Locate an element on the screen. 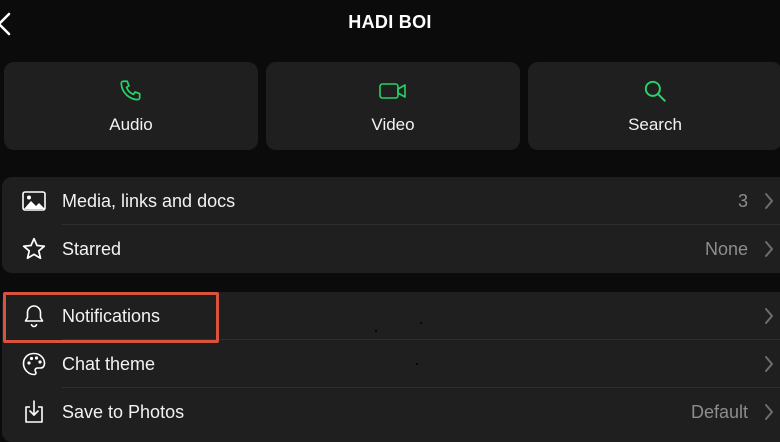 Image resolution: width=780 pixels, height=442 pixels. search-icon is located at coordinates (654, 92).